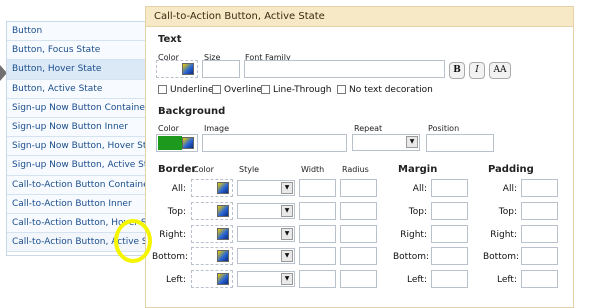  Describe the element at coordinates (355, 169) in the screenshot. I see `border-radius-label: Radius` at that location.